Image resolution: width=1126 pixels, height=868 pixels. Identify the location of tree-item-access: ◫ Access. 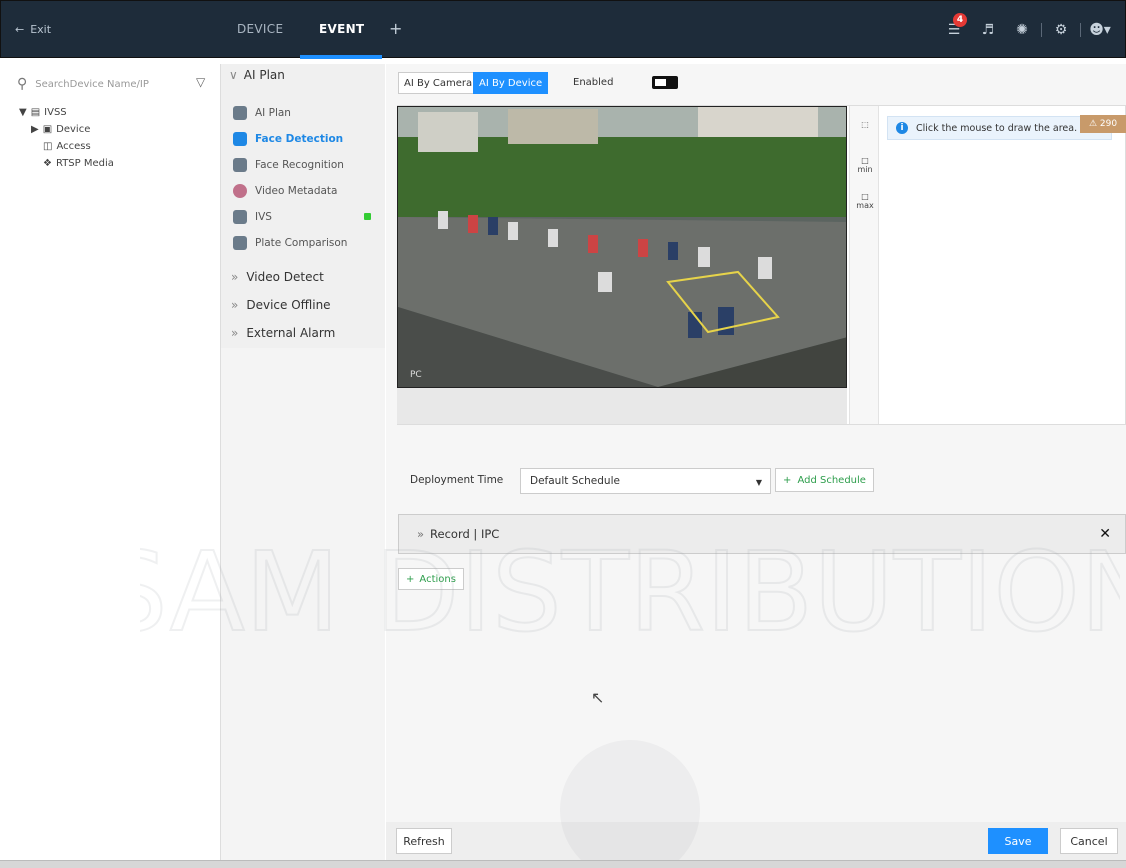
(66, 146).